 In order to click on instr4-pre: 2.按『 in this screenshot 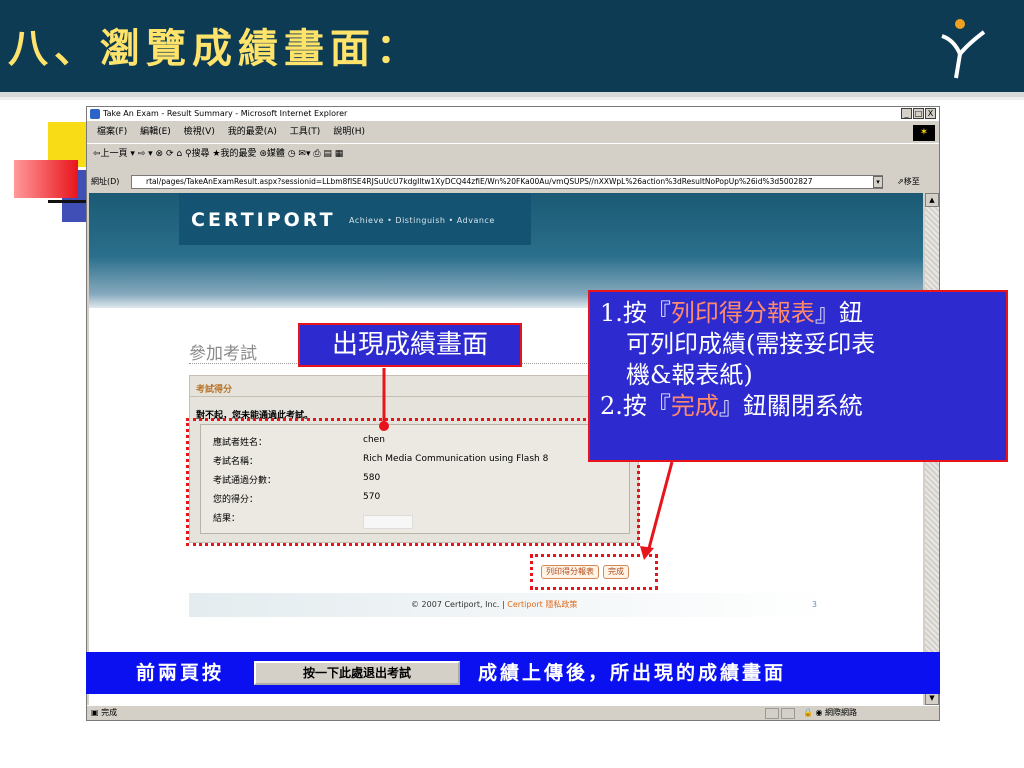, I will do `click(635, 406)`.